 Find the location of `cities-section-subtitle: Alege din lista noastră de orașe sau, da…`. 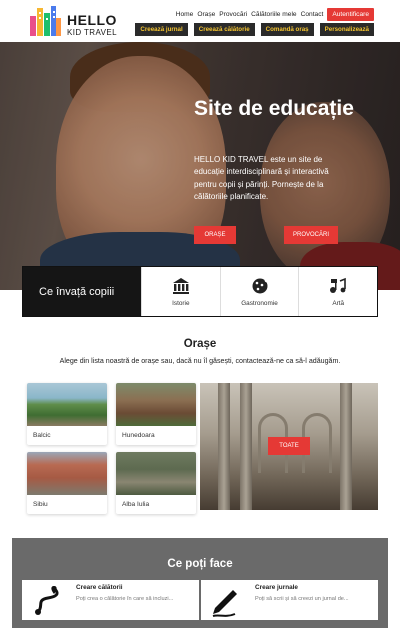

cities-section-subtitle: Alege din lista noastră de orașe sau, da… is located at coordinates (200, 361).